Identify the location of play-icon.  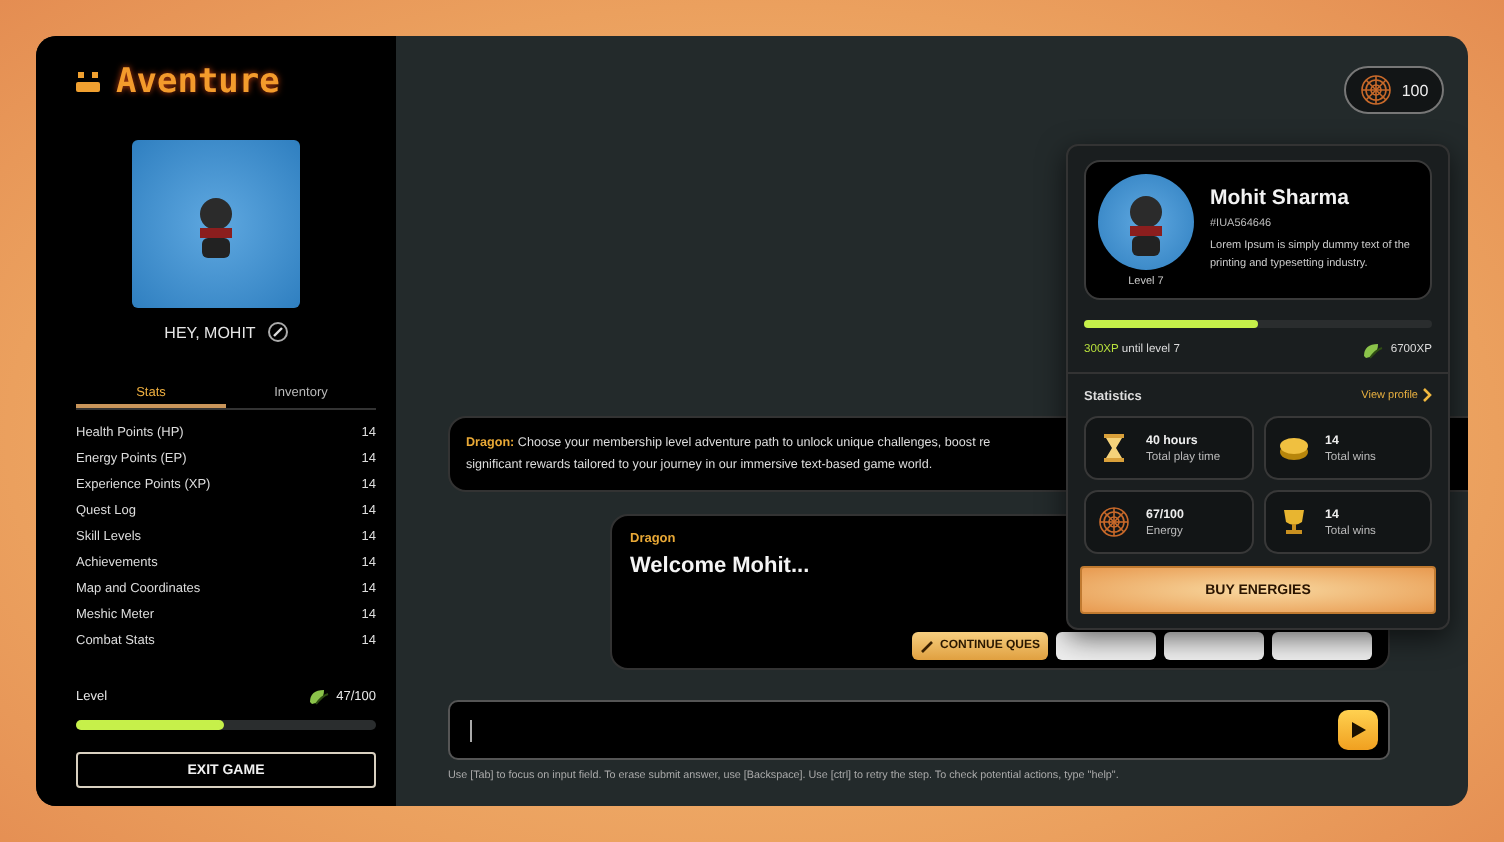
(1358, 730).